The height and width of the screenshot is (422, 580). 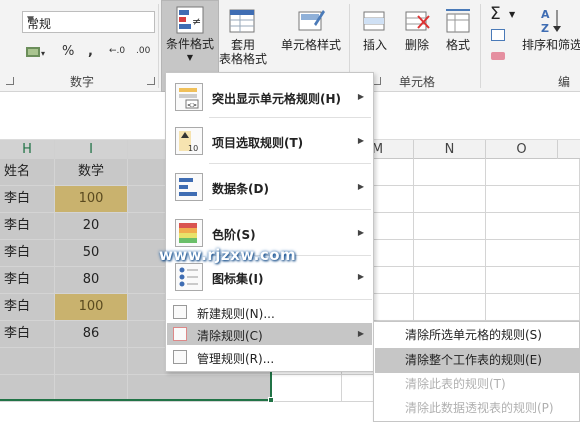 What do you see at coordinates (416, 45) in the screenshot?
I see `delete-label: 删除` at bounding box center [416, 45].